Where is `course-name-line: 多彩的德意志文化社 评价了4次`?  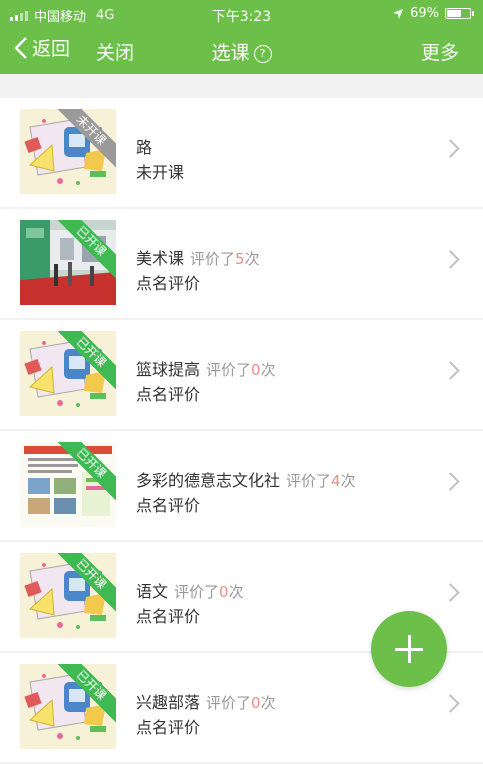
course-name-line: 多彩的德意志文化社 评价了4次 is located at coordinates (246, 479).